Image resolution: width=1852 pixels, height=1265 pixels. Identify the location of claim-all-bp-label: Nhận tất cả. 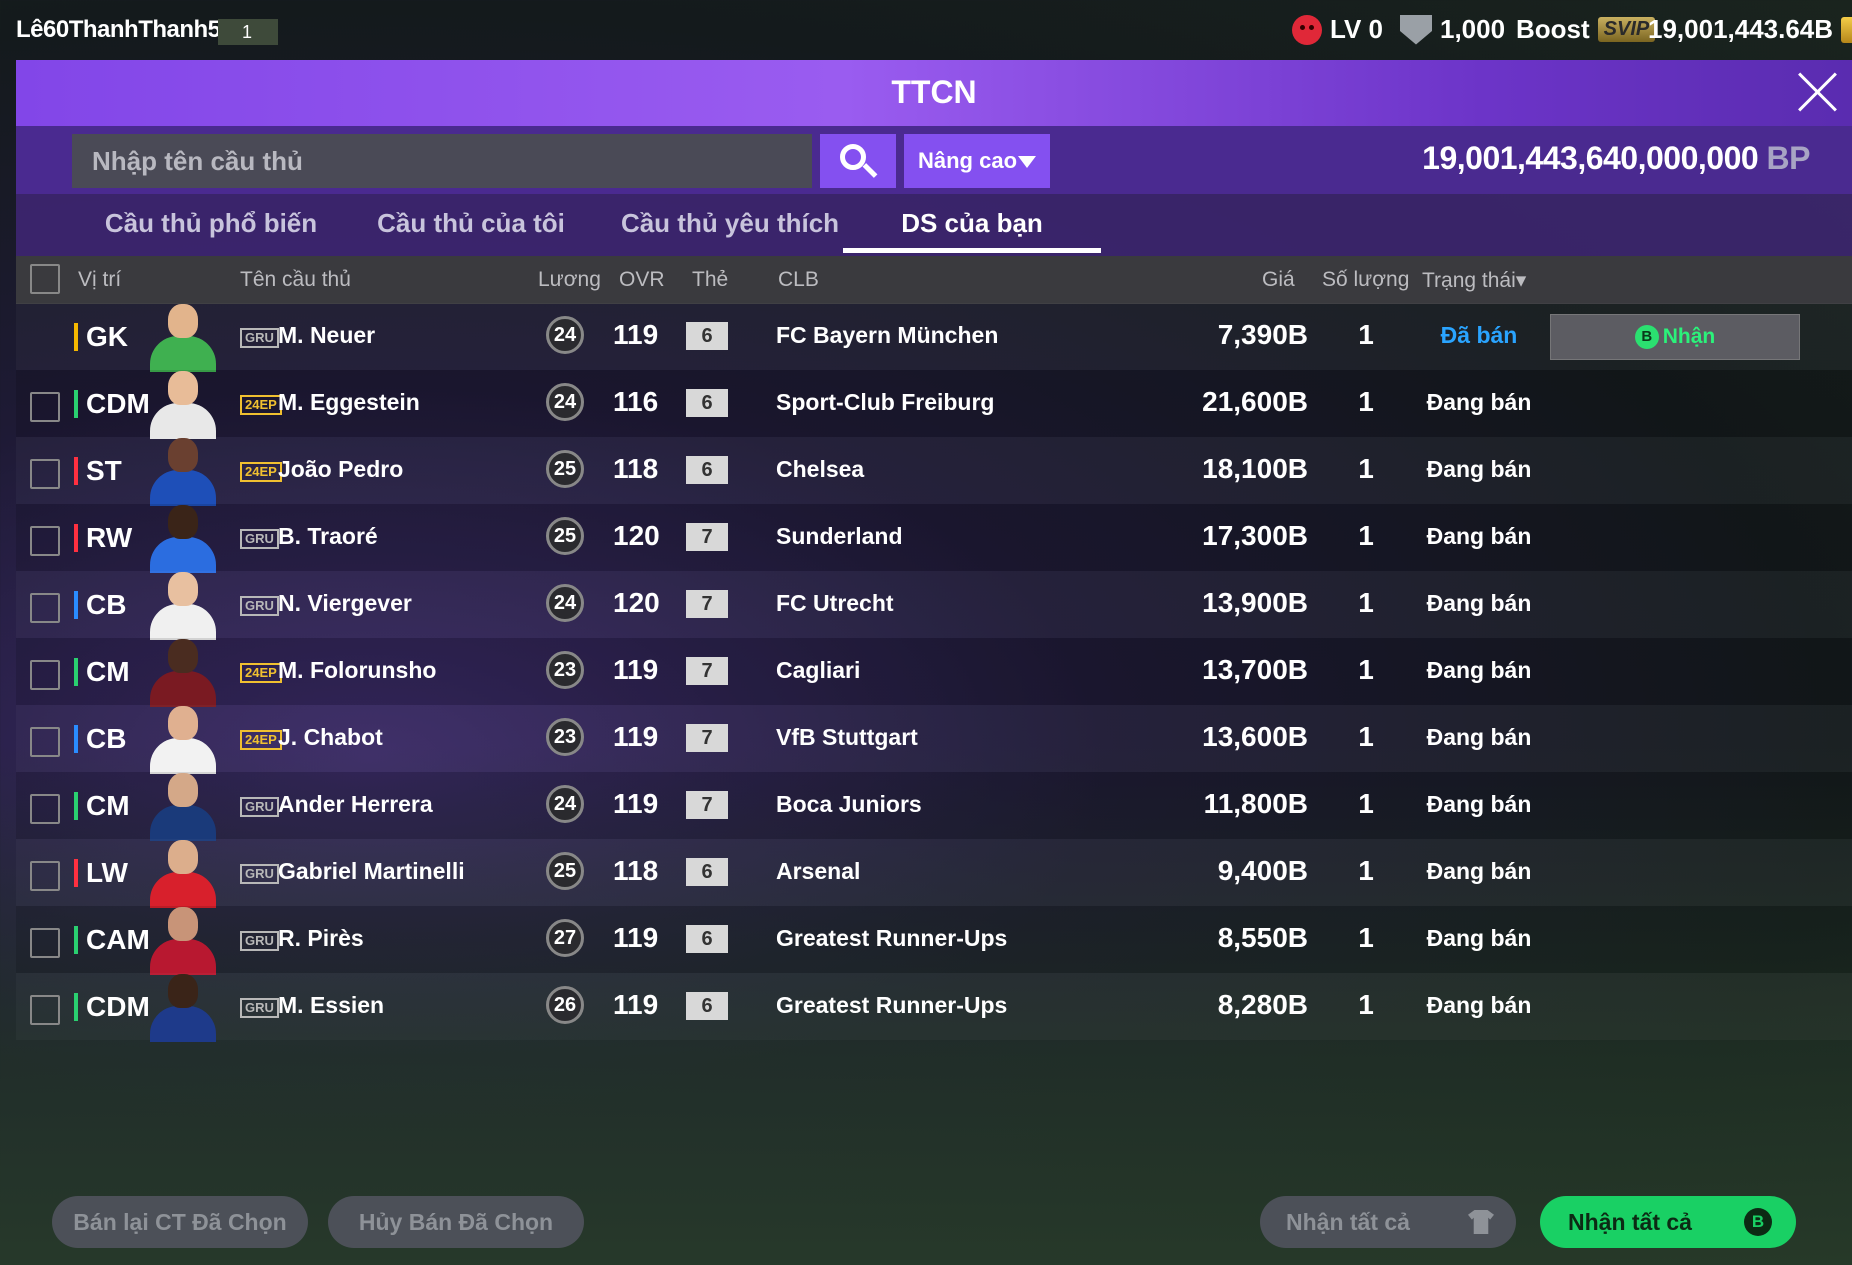
(1630, 1222).